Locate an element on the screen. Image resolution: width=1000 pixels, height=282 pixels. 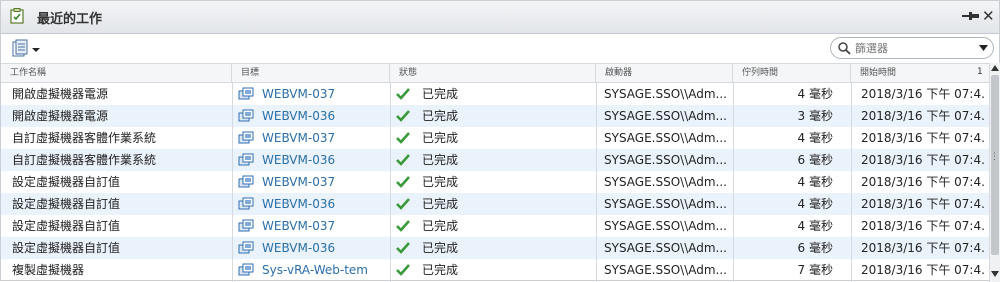
scroll-up-arrow-icon is located at coordinates (995, 68).